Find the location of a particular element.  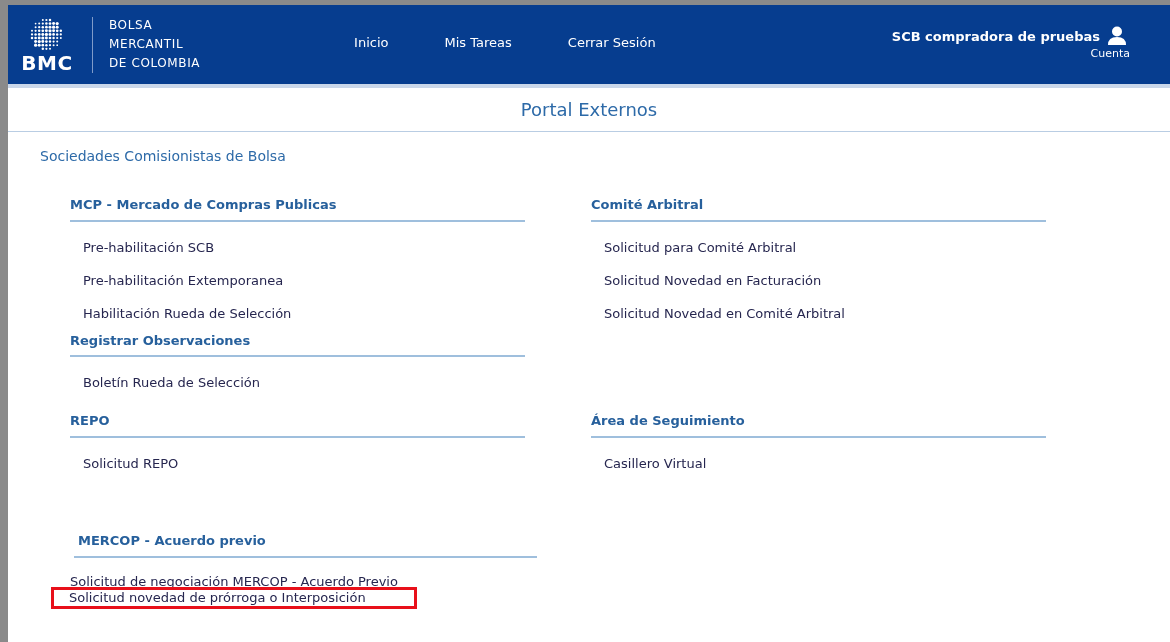

menu-link: Solicitud para Comité Arbitral is located at coordinates (700, 247).